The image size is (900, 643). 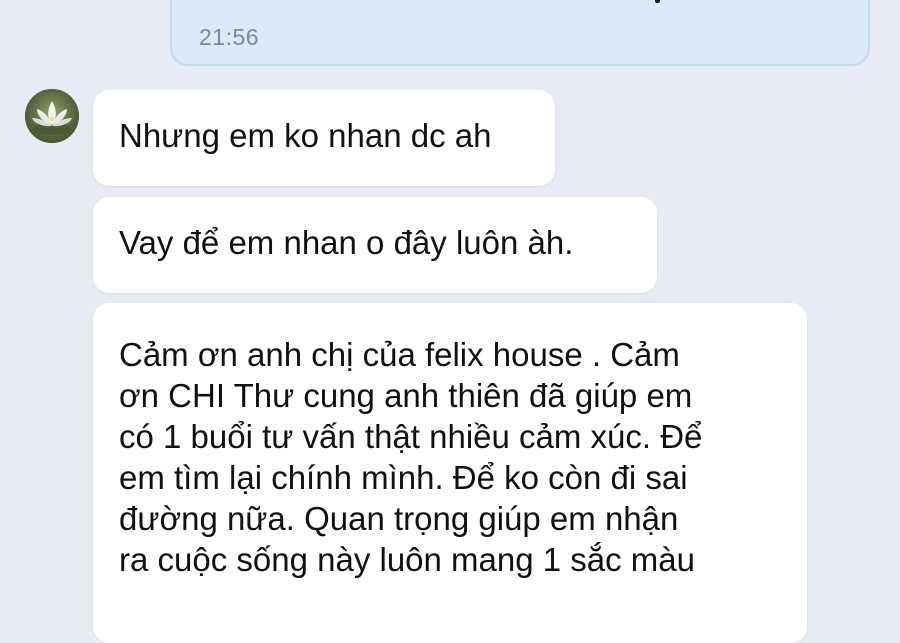 What do you see at coordinates (305, 135) in the screenshot?
I see `message-text: Nhưng em ko nhan dc ah` at bounding box center [305, 135].